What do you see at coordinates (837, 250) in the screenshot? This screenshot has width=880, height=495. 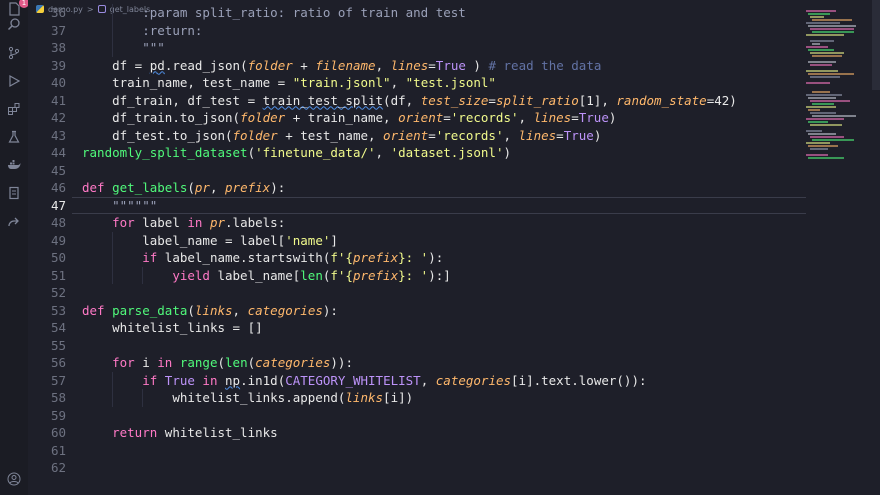 I see `minimap` at bounding box center [837, 250].